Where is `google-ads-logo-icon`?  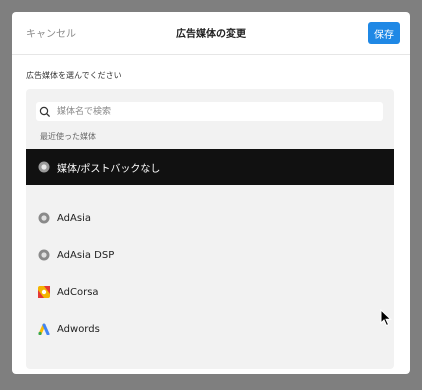
google-ads-logo-icon is located at coordinates (44, 329).